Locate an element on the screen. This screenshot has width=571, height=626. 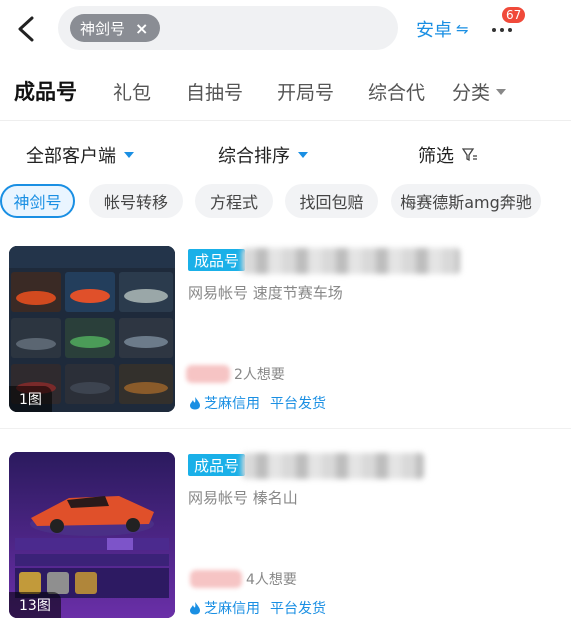
search-chip-label: 神剑号 is located at coordinates (103, 28).